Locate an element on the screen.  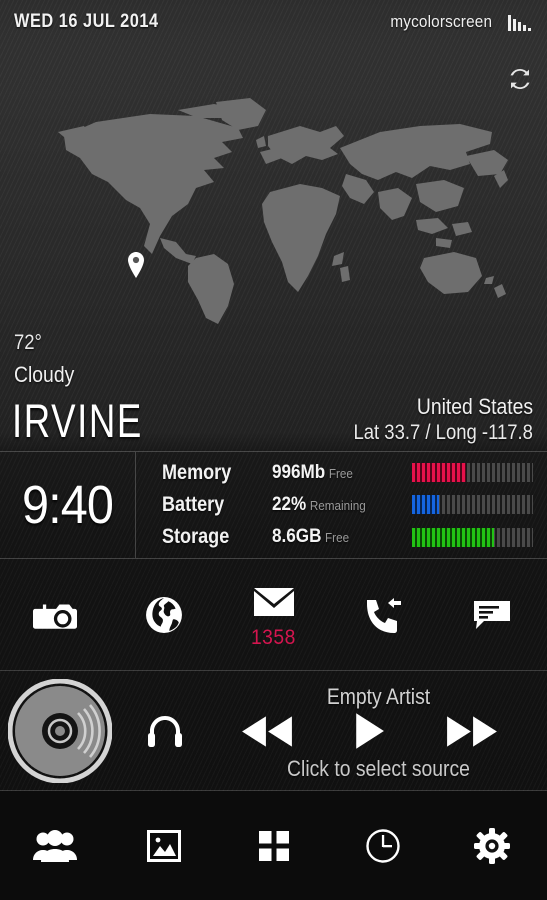
weather-country: United States is located at coordinates (474, 406).